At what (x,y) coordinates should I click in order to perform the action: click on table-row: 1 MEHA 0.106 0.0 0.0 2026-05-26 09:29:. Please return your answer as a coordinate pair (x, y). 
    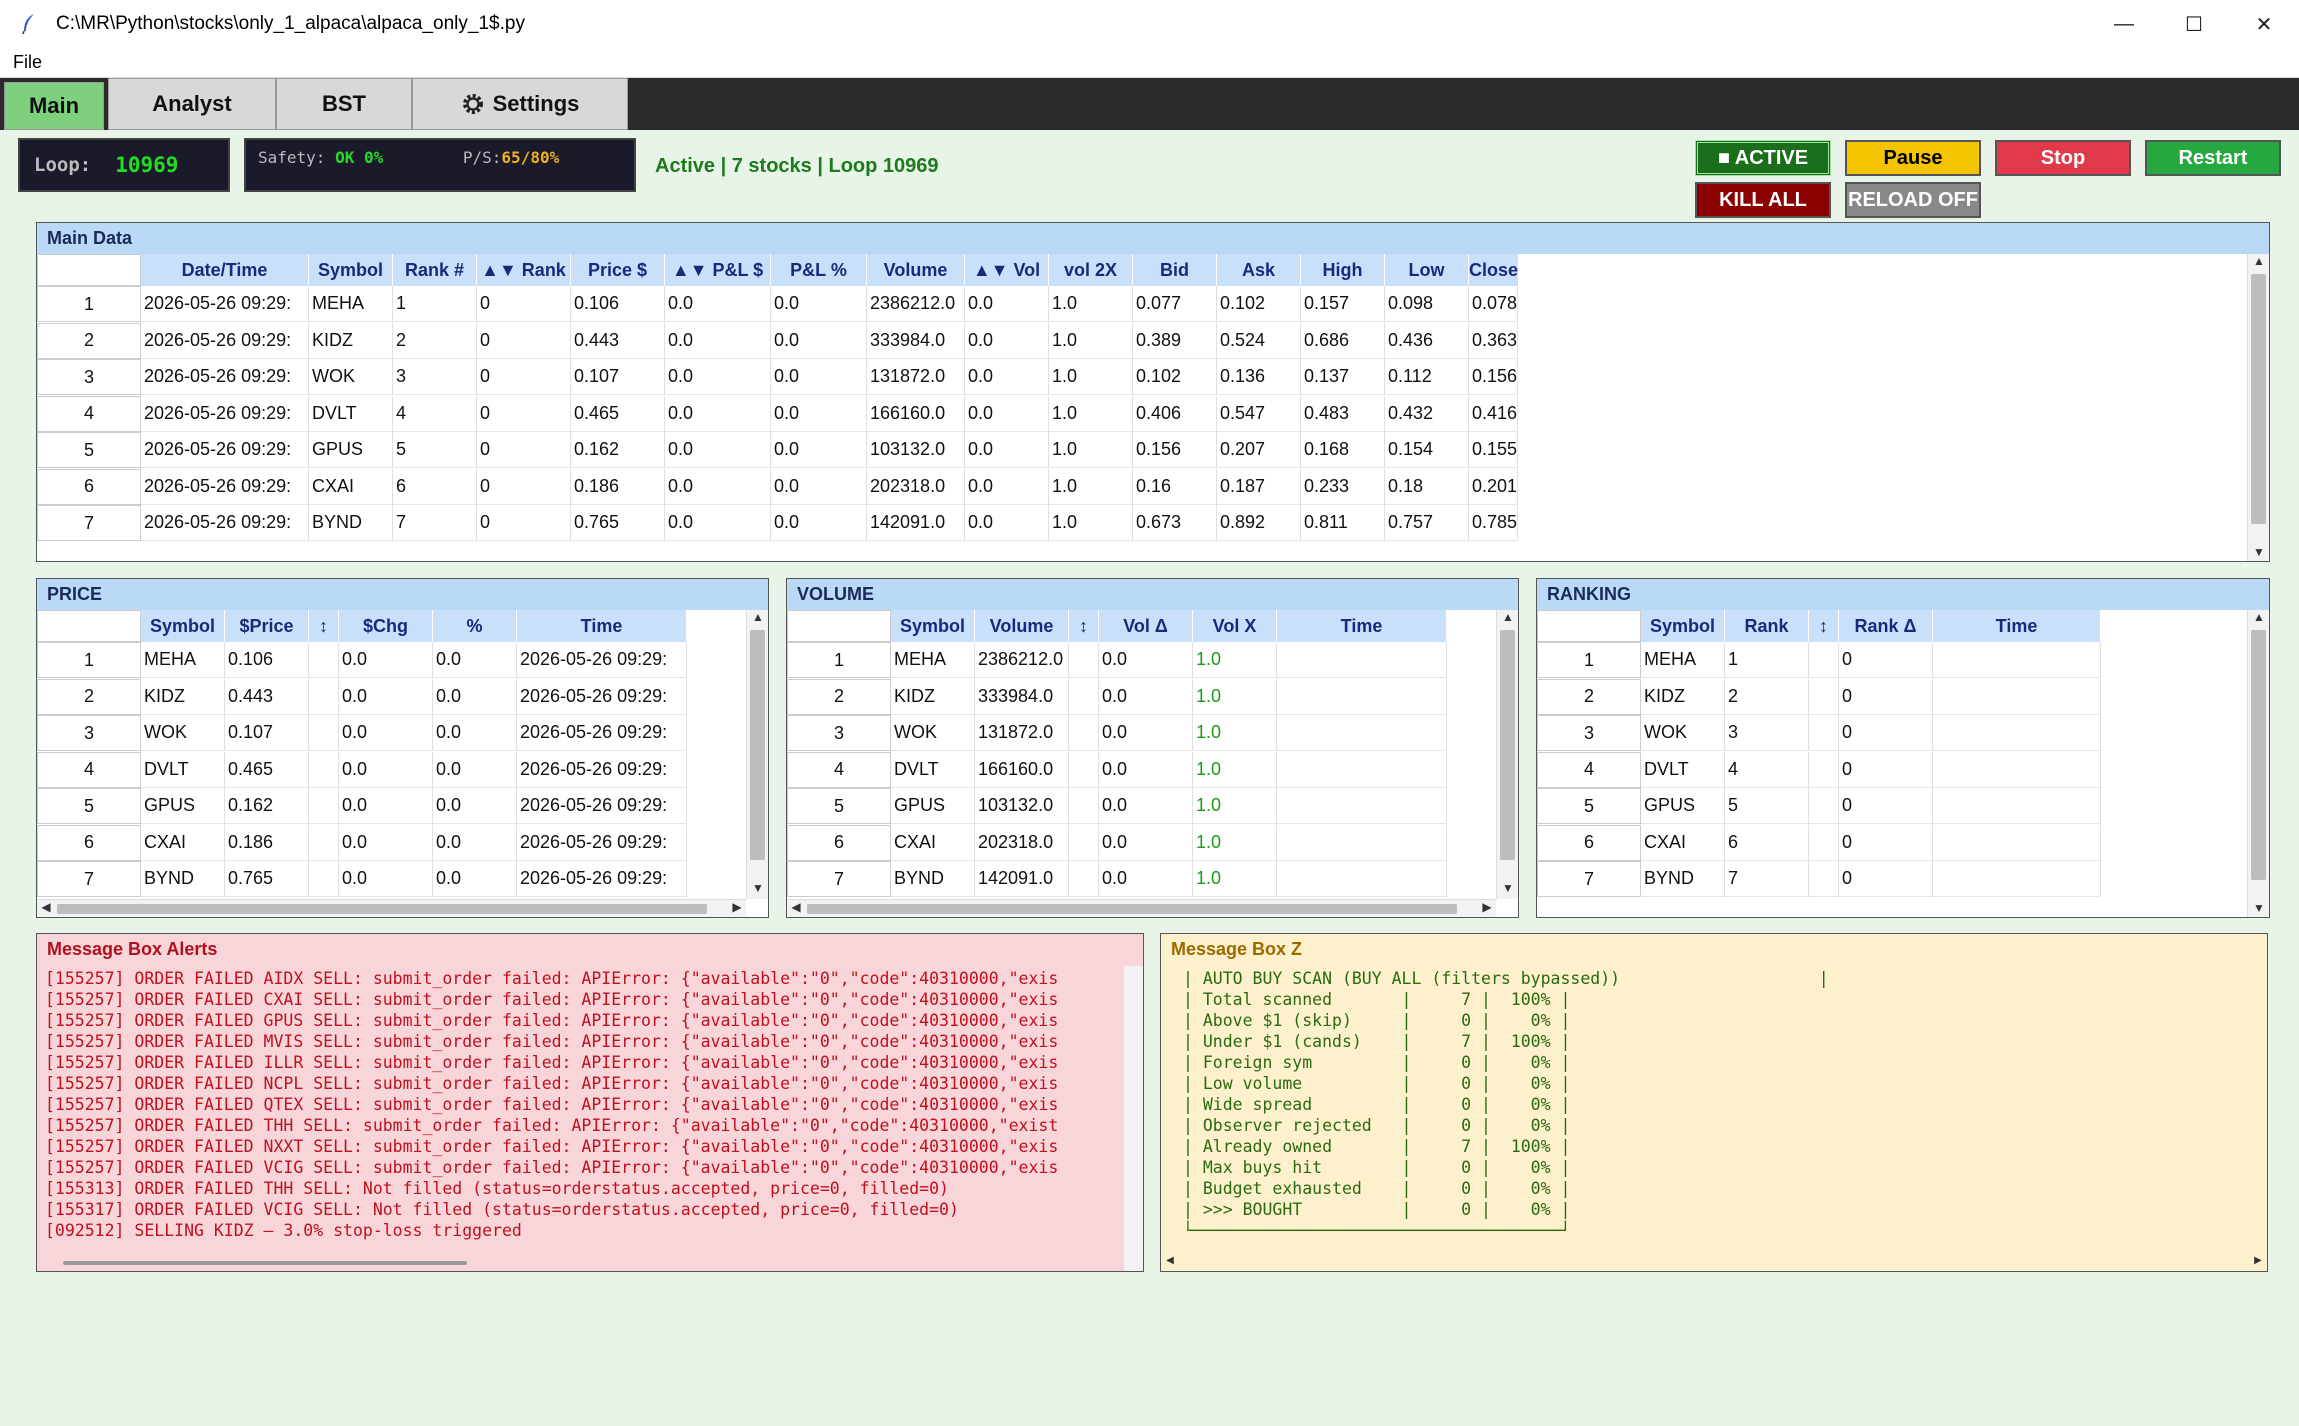
    Looking at the image, I should click on (362, 660).